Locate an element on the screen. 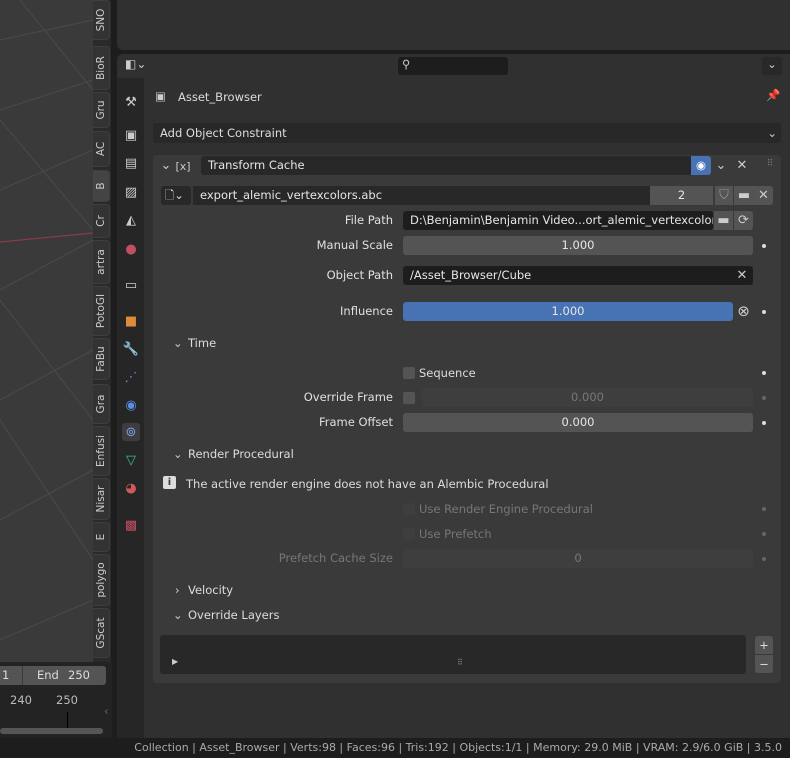 This screenshot has height=758, width=790. tab-polygo: polygo is located at coordinates (101, 580).